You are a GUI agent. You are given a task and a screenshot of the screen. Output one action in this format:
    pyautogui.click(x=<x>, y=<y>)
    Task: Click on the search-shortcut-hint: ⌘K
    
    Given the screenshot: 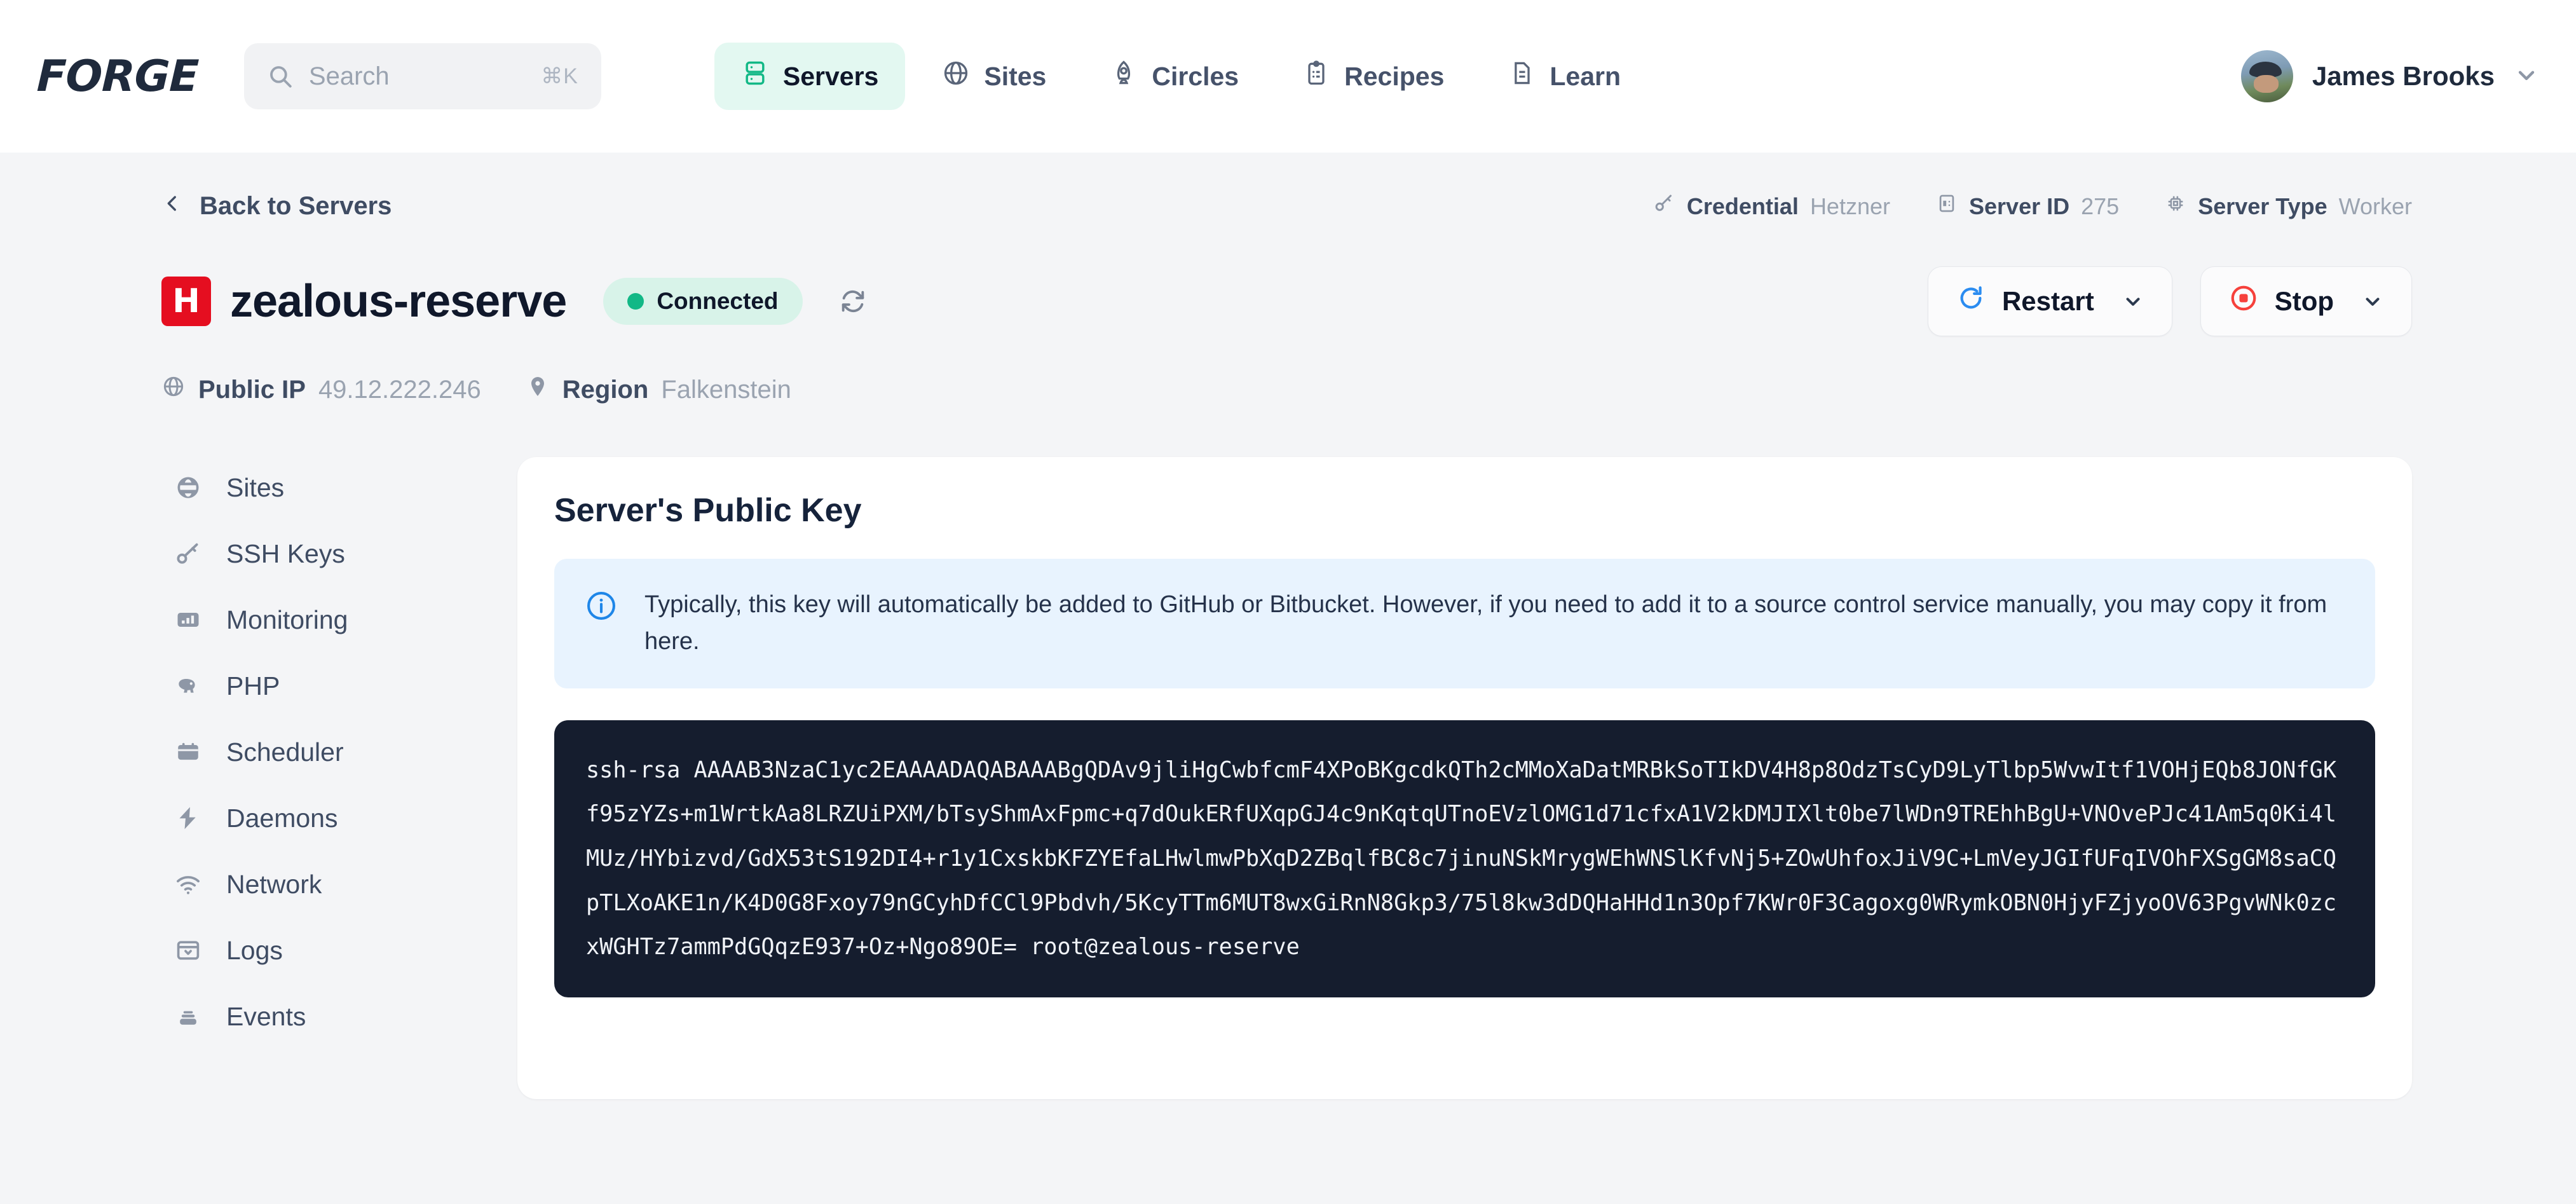 What is the action you would take?
    pyautogui.click(x=559, y=76)
    